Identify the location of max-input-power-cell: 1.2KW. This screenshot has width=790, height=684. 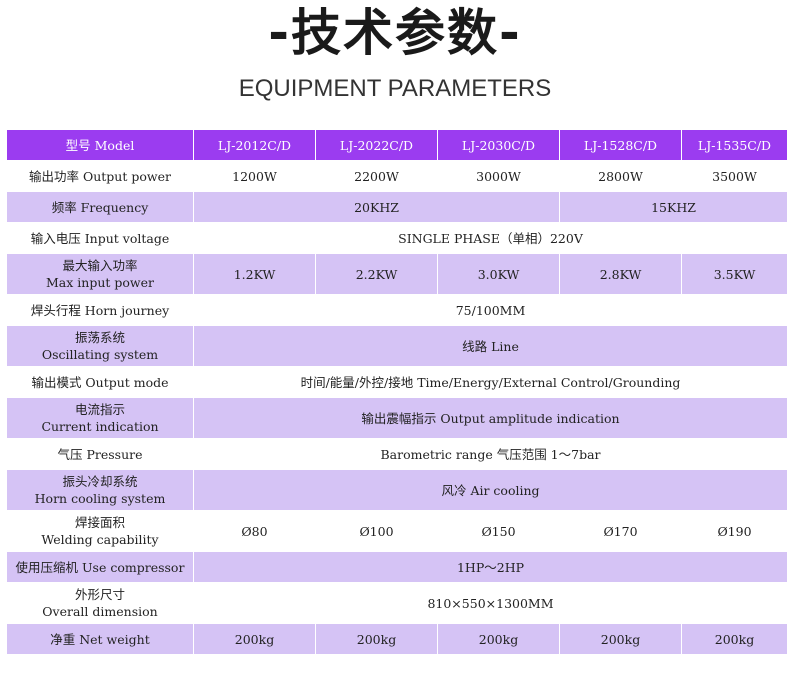
(254, 274).